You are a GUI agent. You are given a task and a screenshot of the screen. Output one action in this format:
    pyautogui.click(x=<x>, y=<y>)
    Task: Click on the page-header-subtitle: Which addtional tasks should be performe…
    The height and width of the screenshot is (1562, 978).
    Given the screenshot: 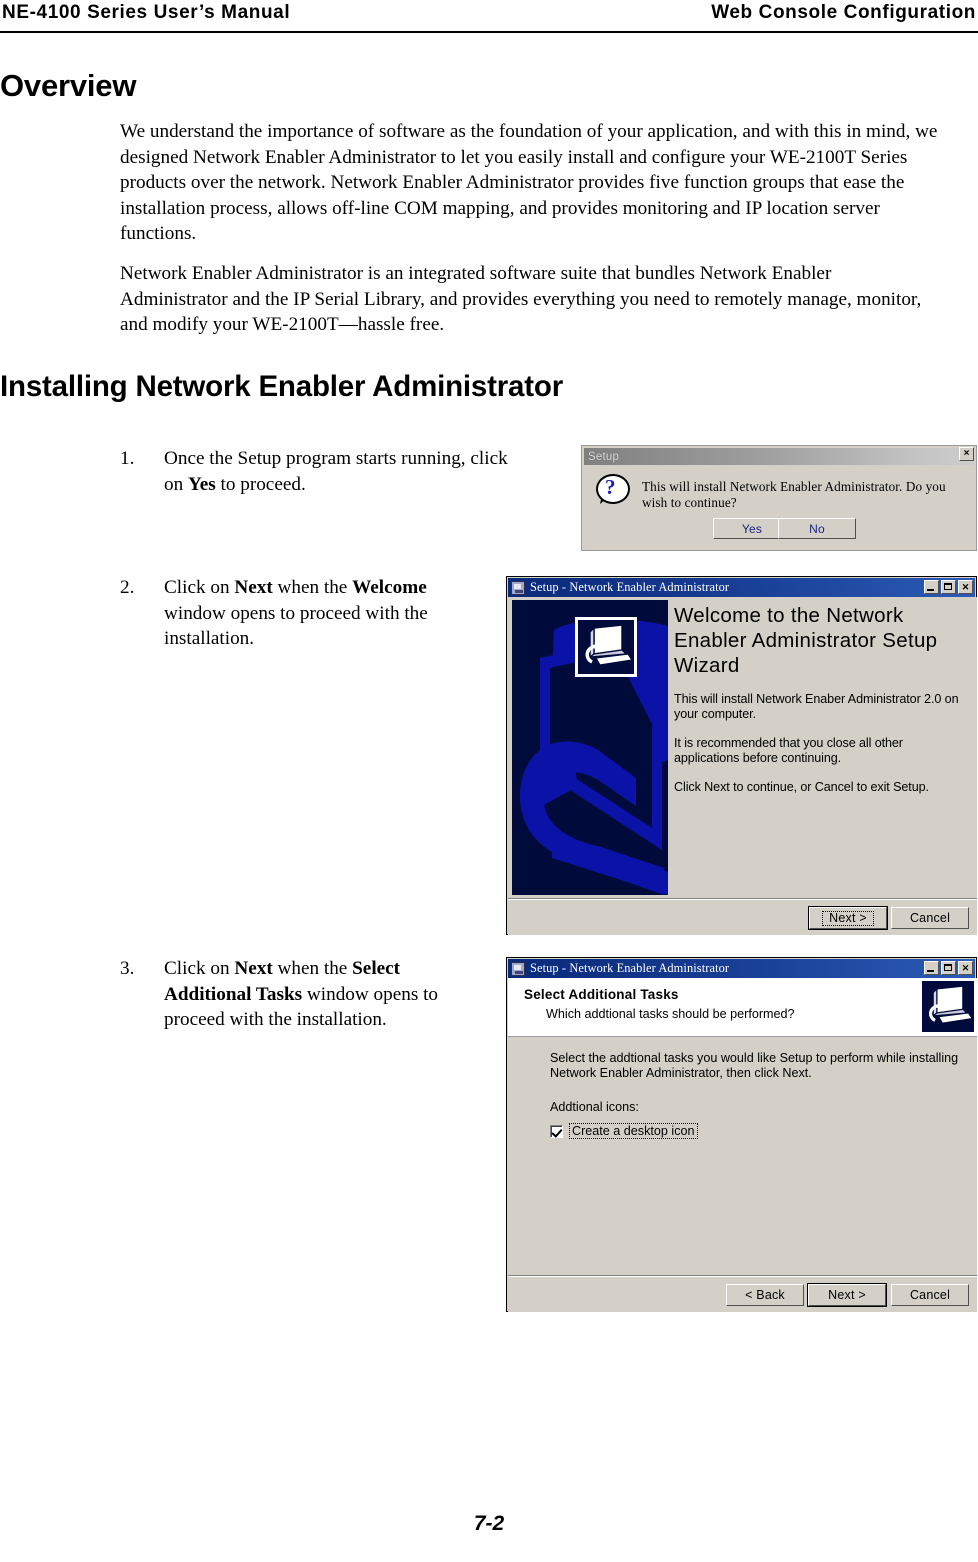 What is the action you would take?
    pyautogui.click(x=670, y=1014)
    